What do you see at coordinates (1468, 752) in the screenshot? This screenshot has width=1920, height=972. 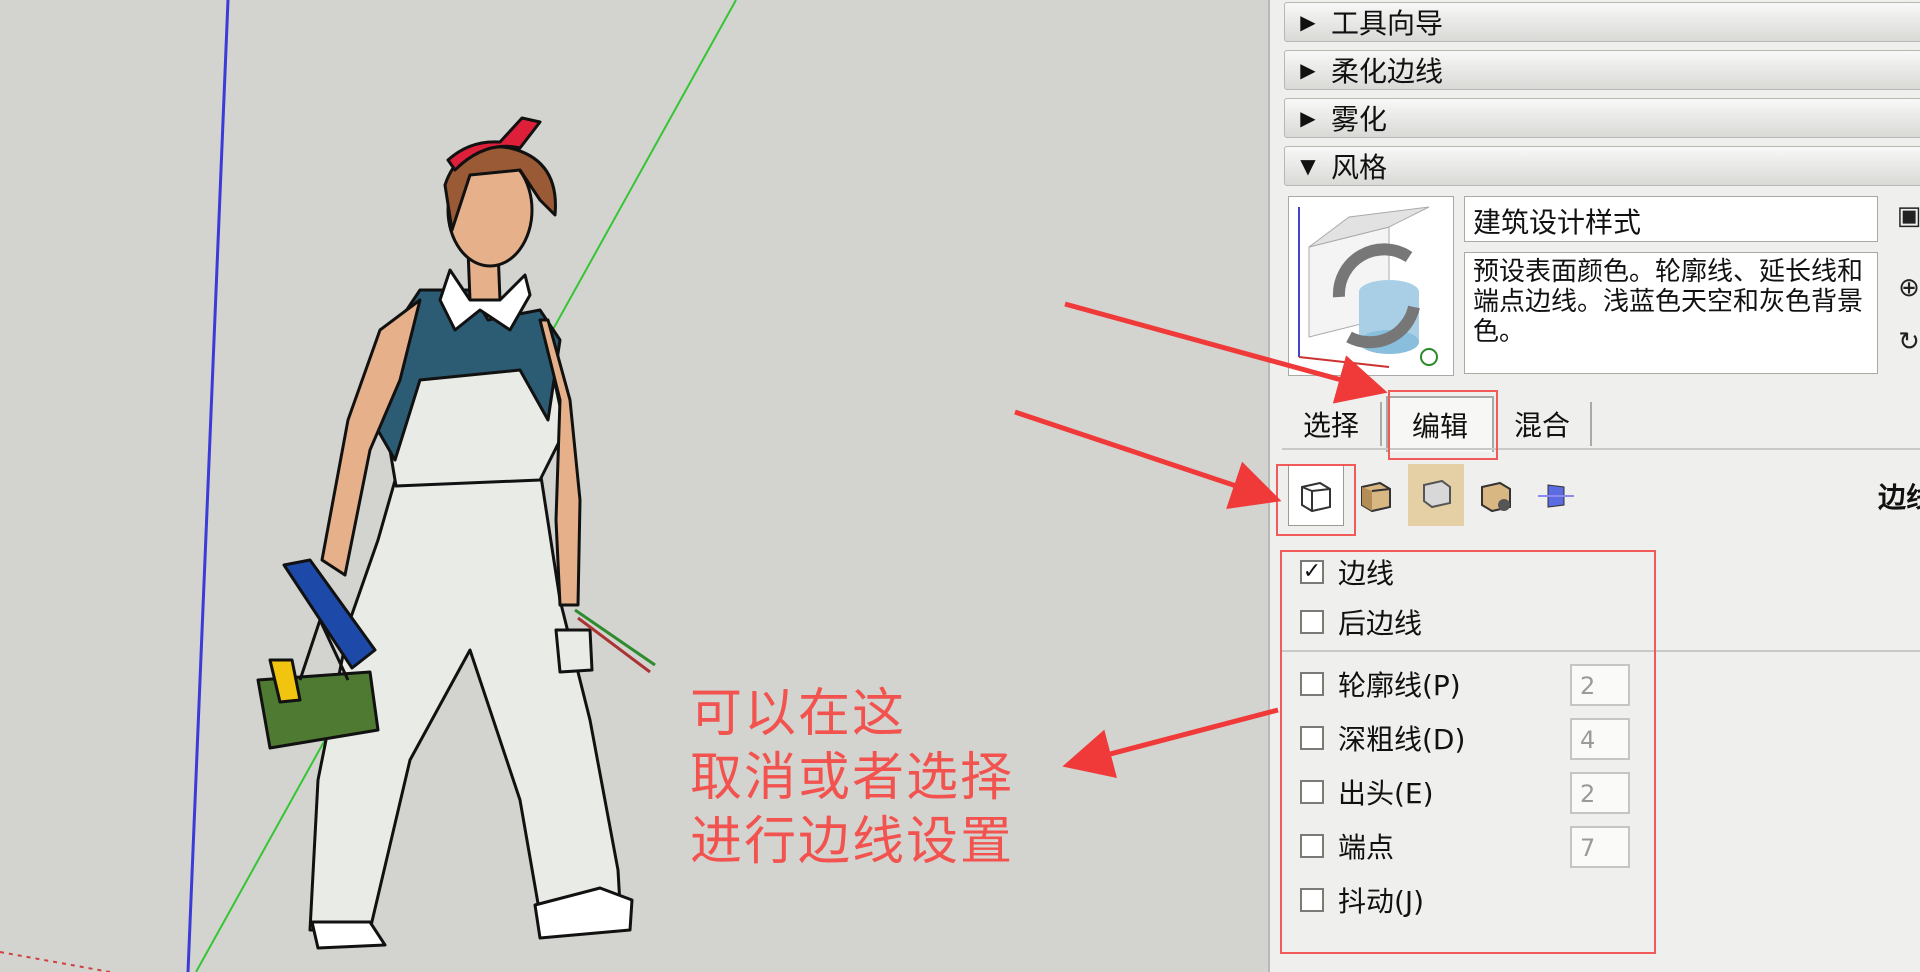 I see `highlight-box-edge-settings` at bounding box center [1468, 752].